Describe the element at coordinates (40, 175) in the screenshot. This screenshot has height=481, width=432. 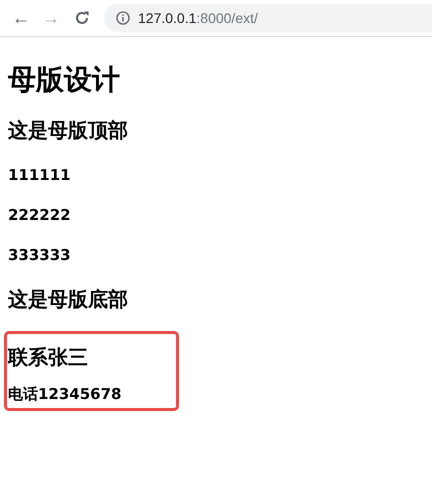
I see `paragraph: 111111` at that location.